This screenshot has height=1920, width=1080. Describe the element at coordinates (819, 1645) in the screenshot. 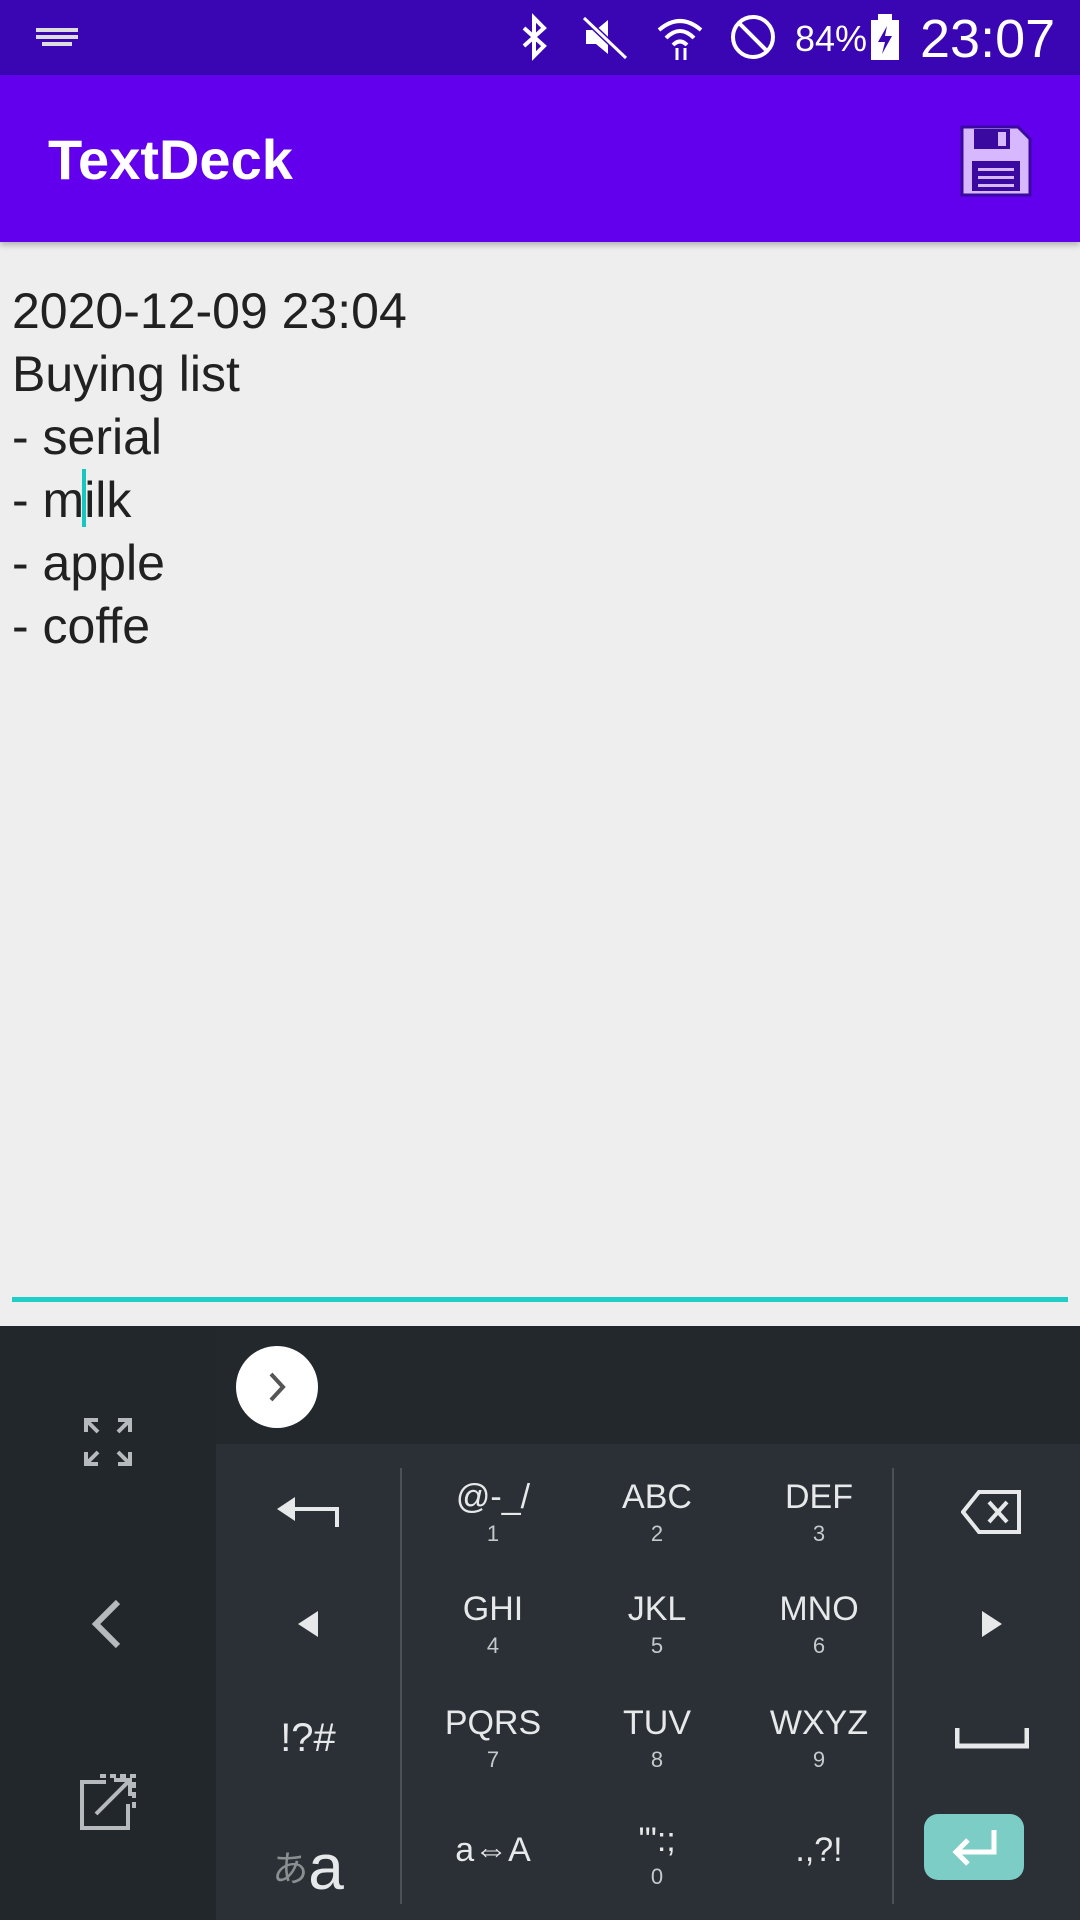

I see `key-sublabel: 6` at that location.